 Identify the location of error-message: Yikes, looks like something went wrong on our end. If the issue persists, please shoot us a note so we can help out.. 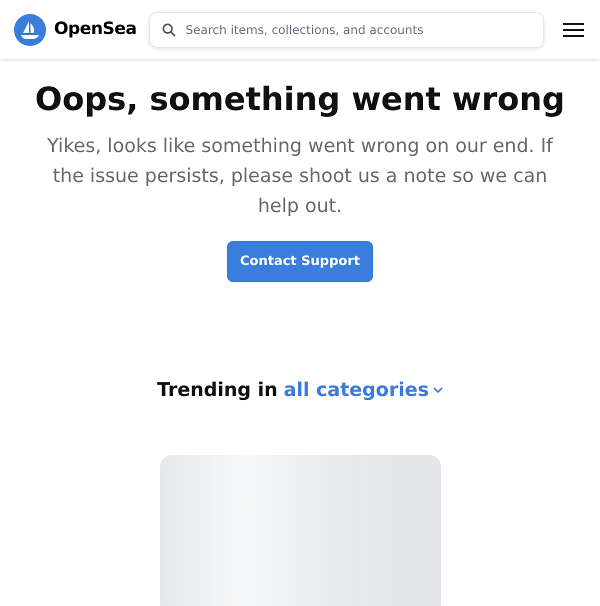
(300, 176).